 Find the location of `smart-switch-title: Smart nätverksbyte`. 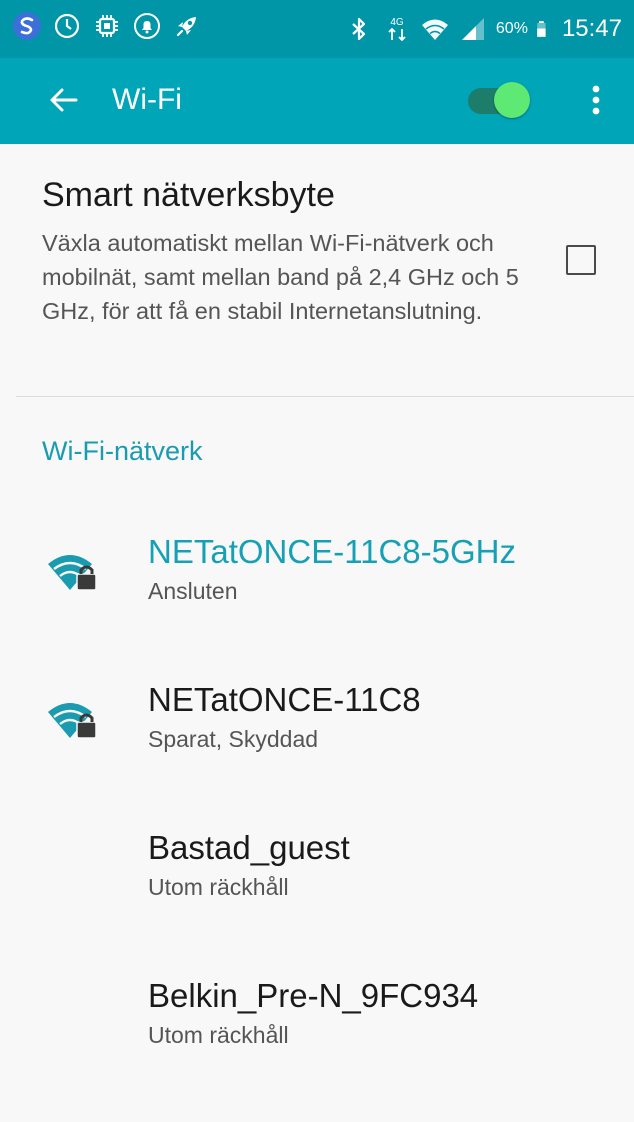

smart-switch-title: Smart nätverksbyte is located at coordinates (188, 195).